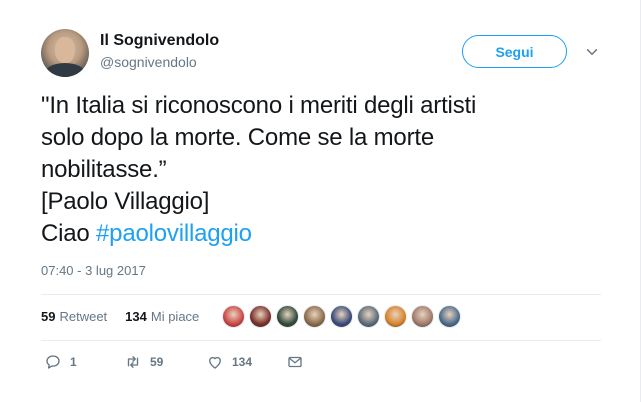 The width and height of the screenshot is (641, 402). Describe the element at coordinates (165, 362) in the screenshot. I see `retweet-button: 59` at that location.